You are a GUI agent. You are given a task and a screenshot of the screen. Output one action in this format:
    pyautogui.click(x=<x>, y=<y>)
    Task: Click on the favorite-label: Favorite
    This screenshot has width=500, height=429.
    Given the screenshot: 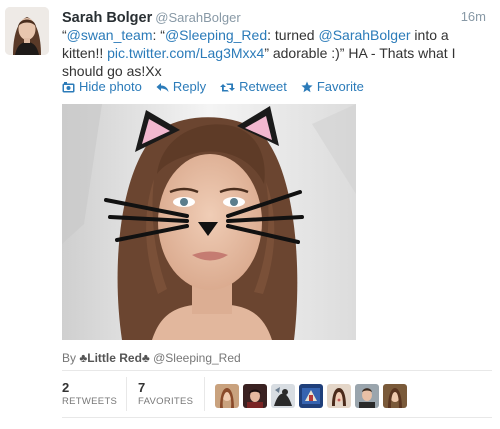 What is the action you would take?
    pyautogui.click(x=340, y=86)
    